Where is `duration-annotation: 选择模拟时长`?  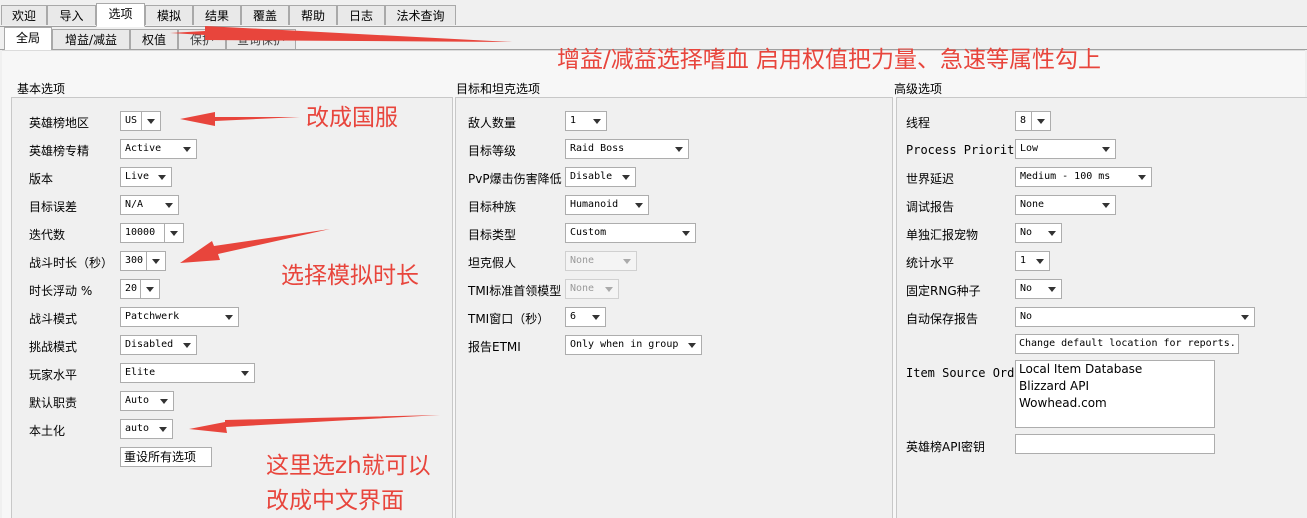 duration-annotation: 选择模拟时长 is located at coordinates (350, 276).